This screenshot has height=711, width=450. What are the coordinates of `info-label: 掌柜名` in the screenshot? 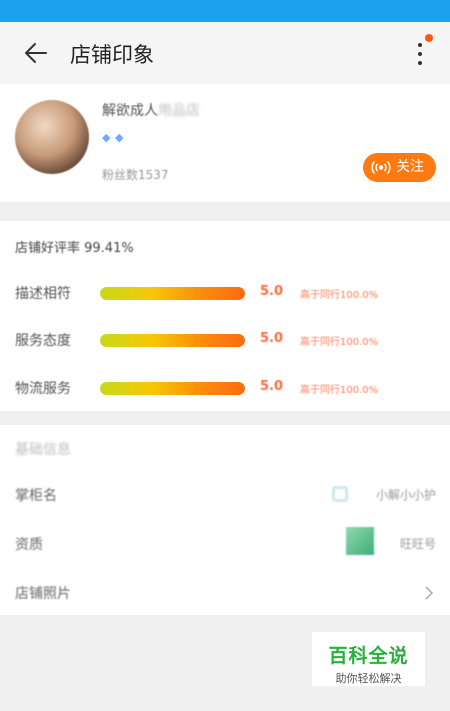 It's located at (36, 496).